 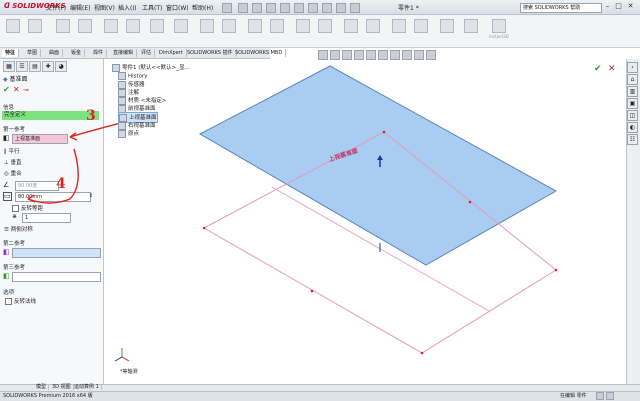 What do you see at coordinates (632, 79) in the screenshot?
I see `resources-icon: ⌂` at bounding box center [632, 79].